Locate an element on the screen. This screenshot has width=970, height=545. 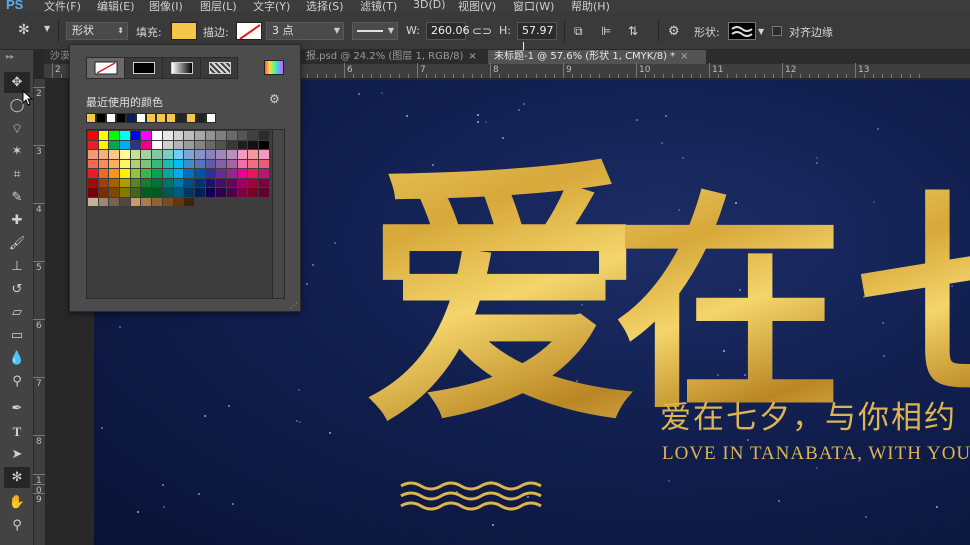
menu-type: 文字(Y) is located at coordinates (271, 6).